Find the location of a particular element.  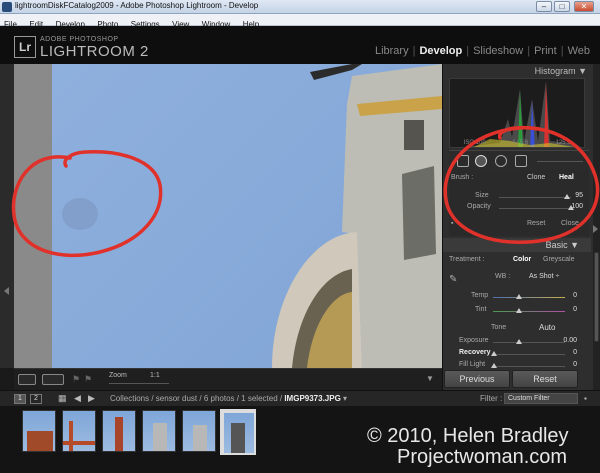

module-library: Library is located at coordinates (392, 51).